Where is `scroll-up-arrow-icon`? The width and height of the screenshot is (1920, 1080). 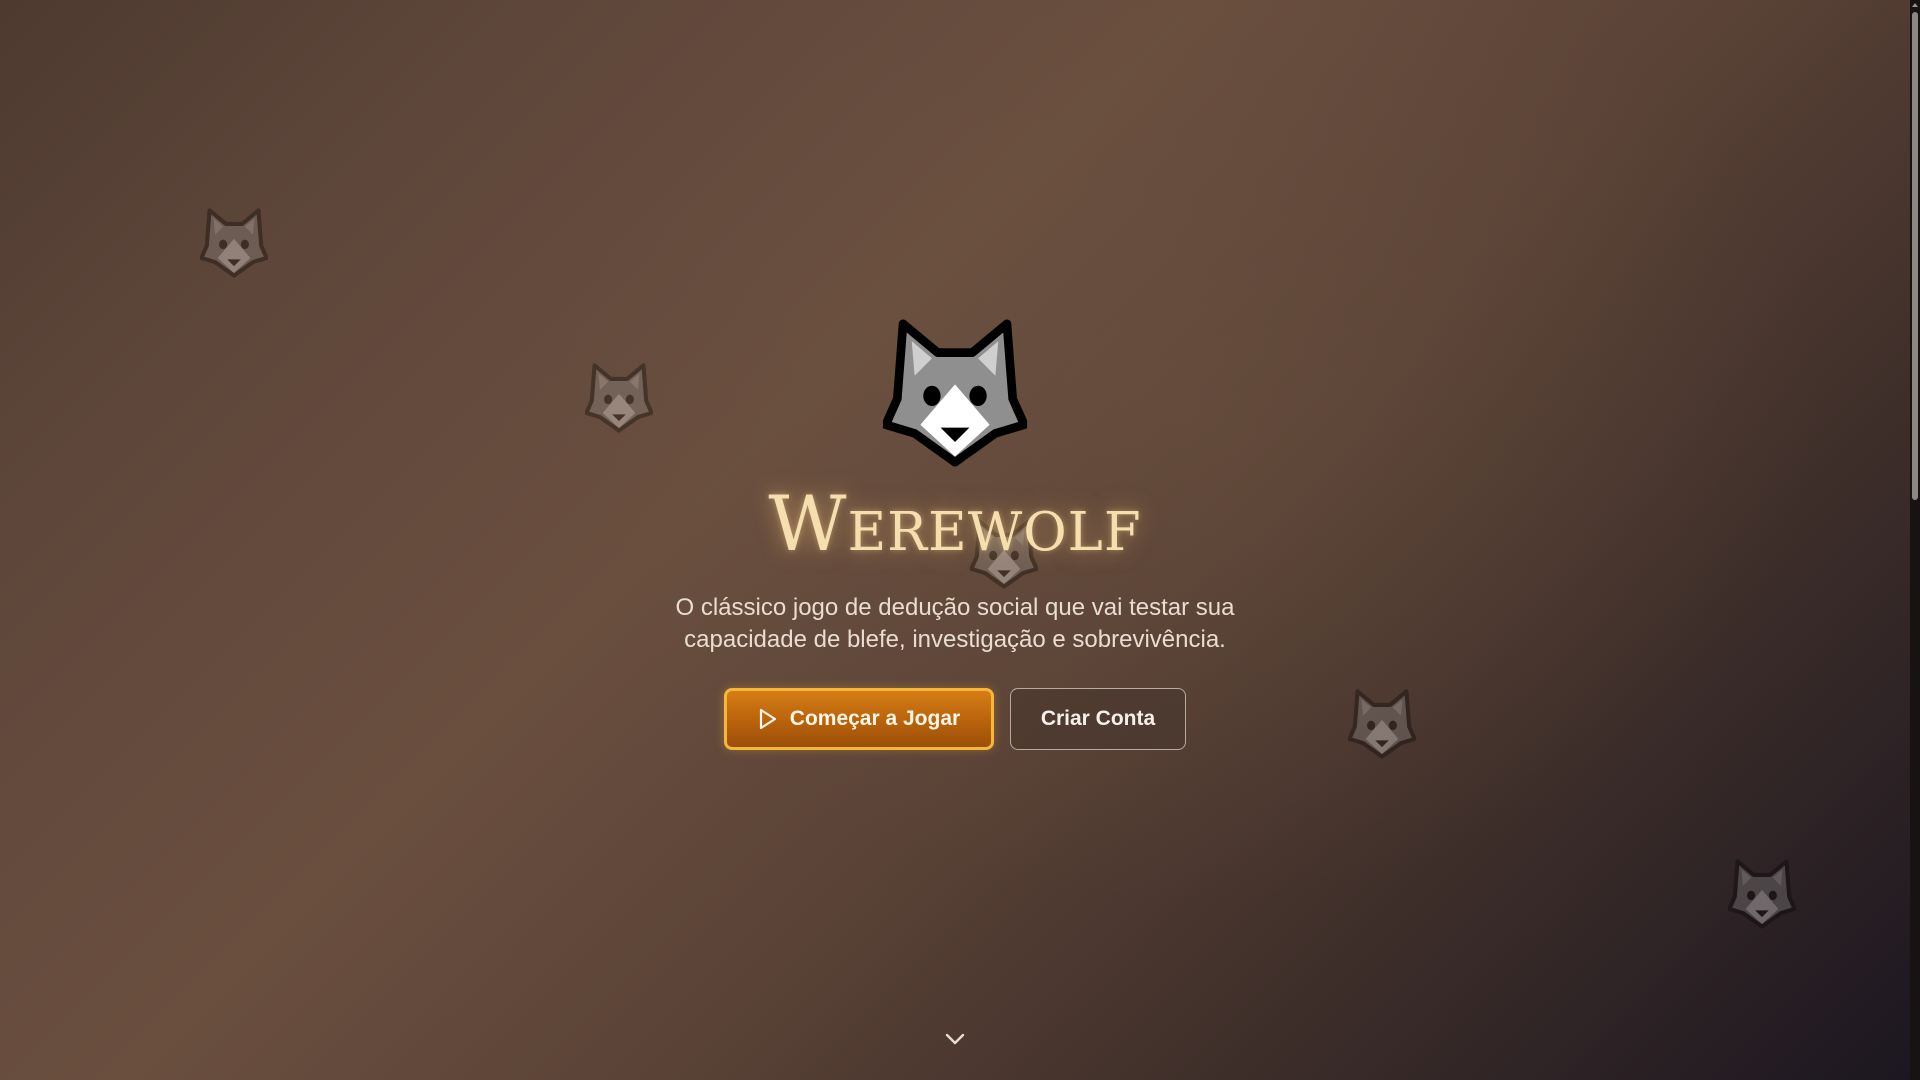
scroll-up-arrow-icon is located at coordinates (1915, 5).